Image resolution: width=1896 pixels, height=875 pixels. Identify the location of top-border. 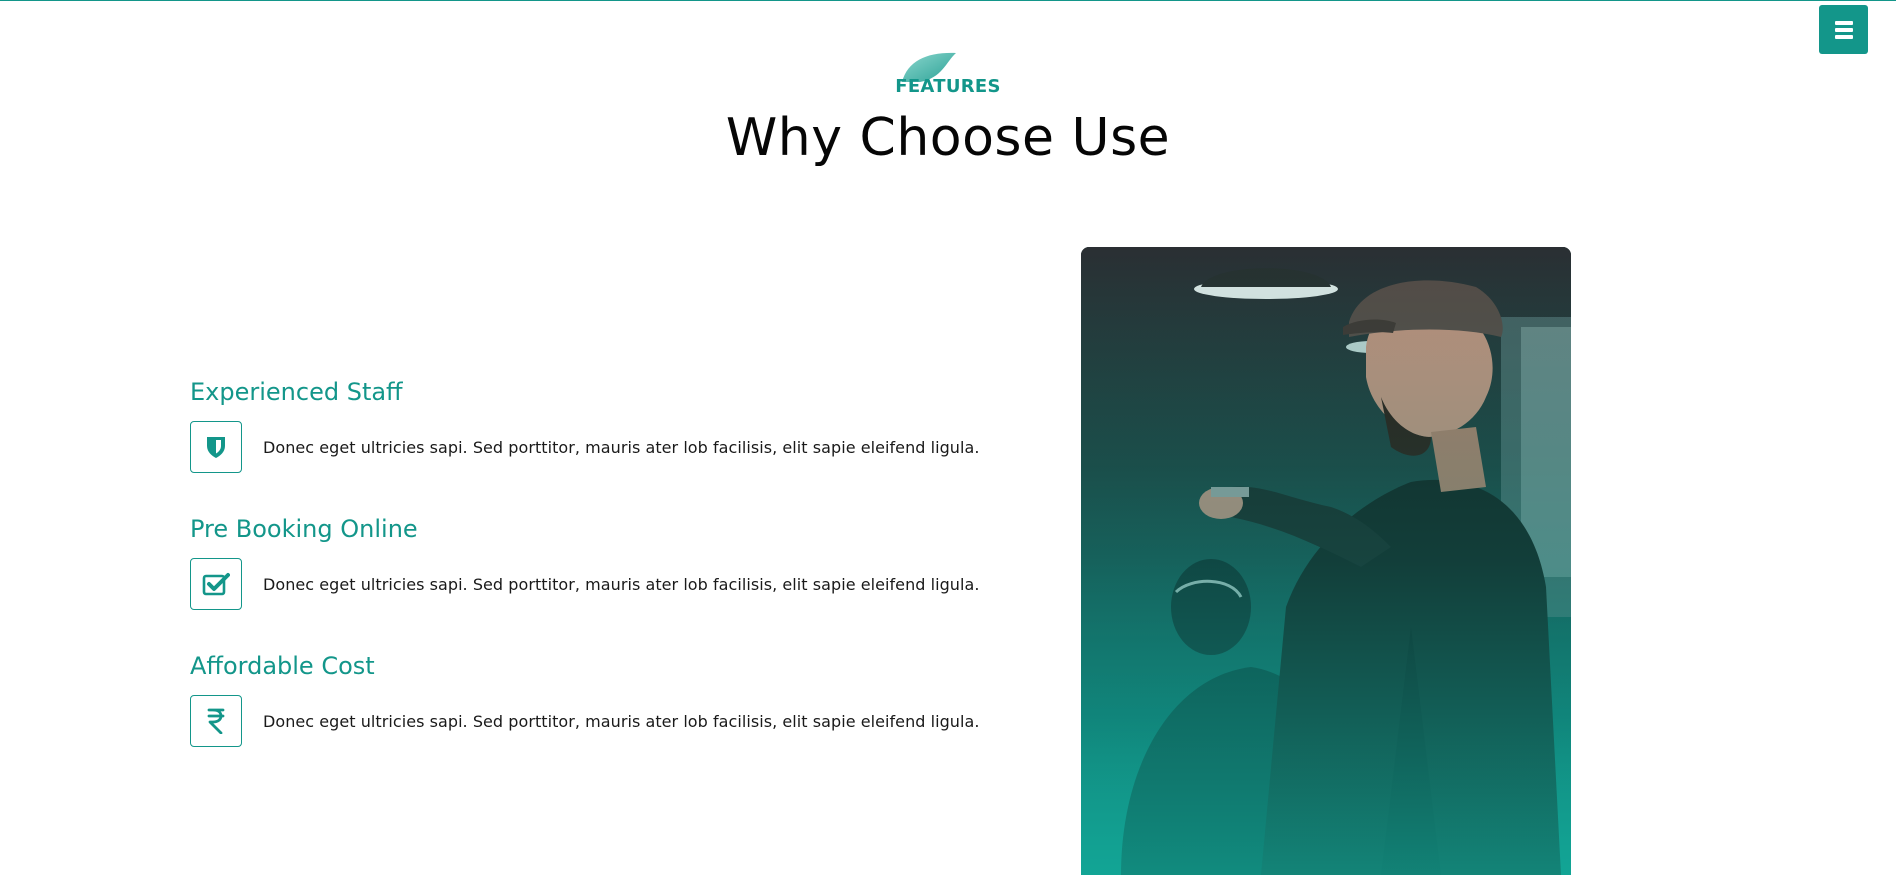
(948, 0).